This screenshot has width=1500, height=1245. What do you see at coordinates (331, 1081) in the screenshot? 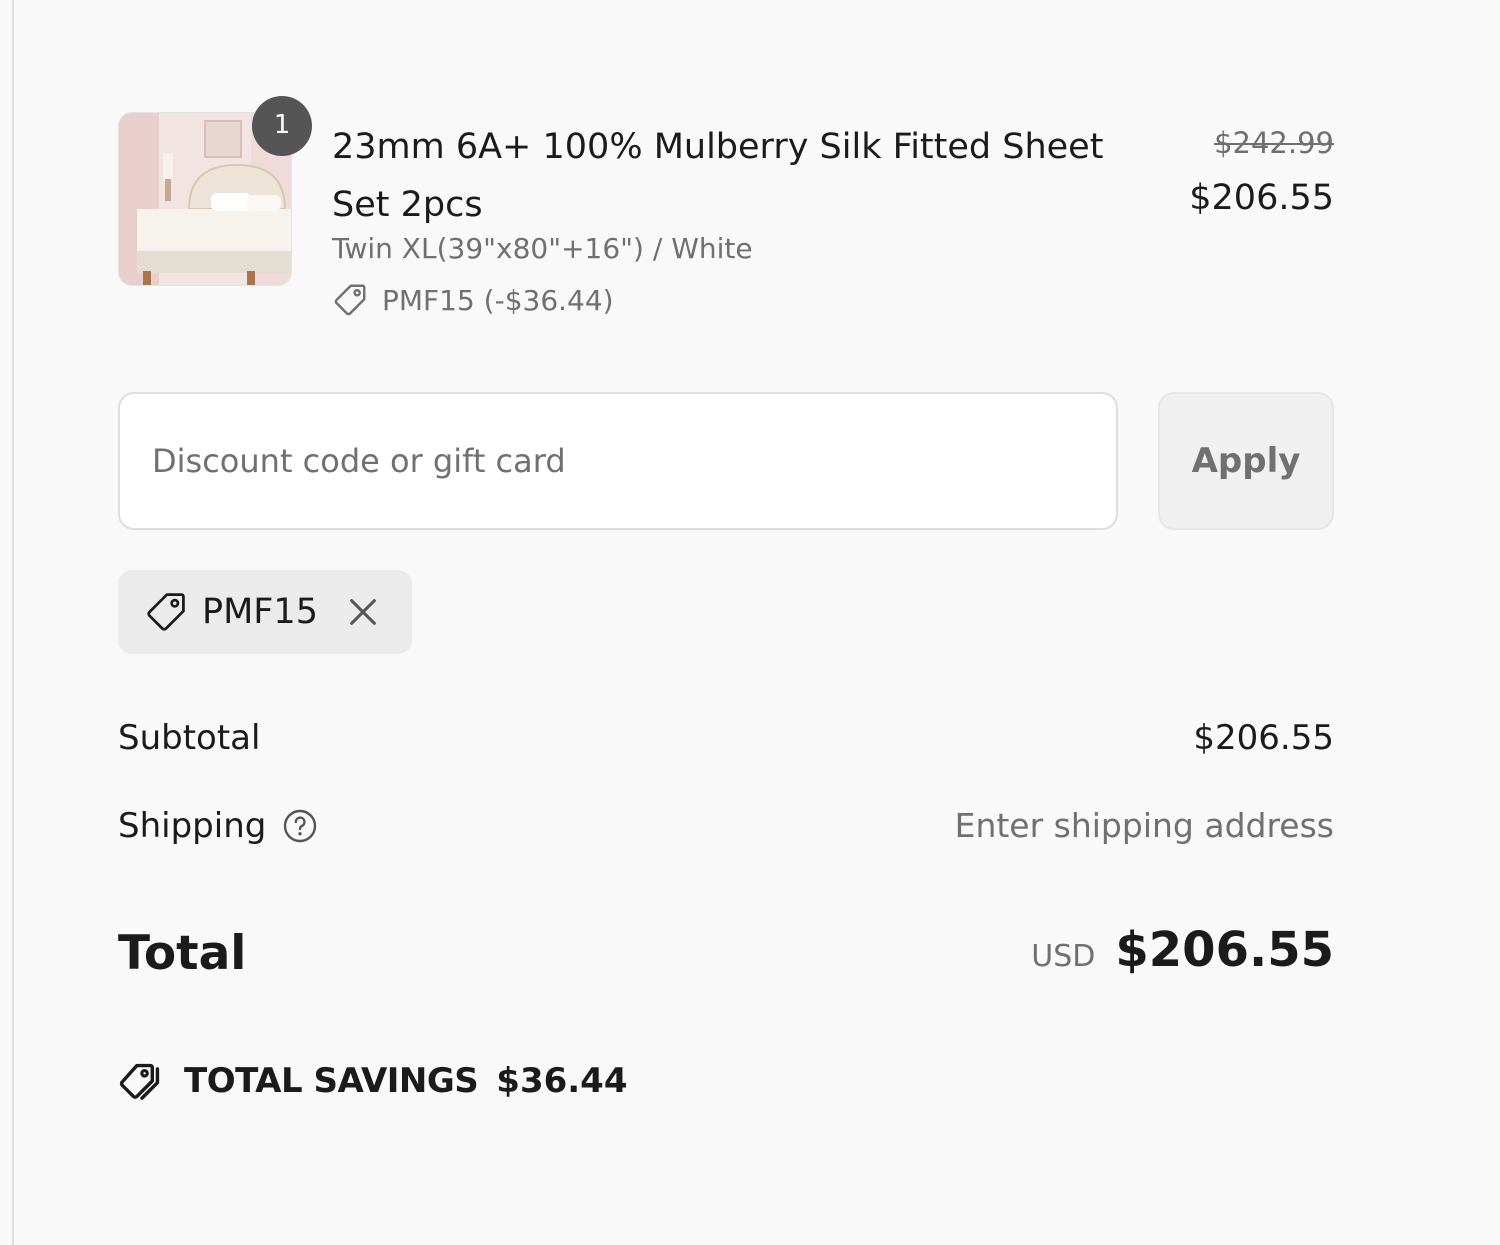
I see `total-savings-label: TOTAL SAVINGS` at bounding box center [331, 1081].